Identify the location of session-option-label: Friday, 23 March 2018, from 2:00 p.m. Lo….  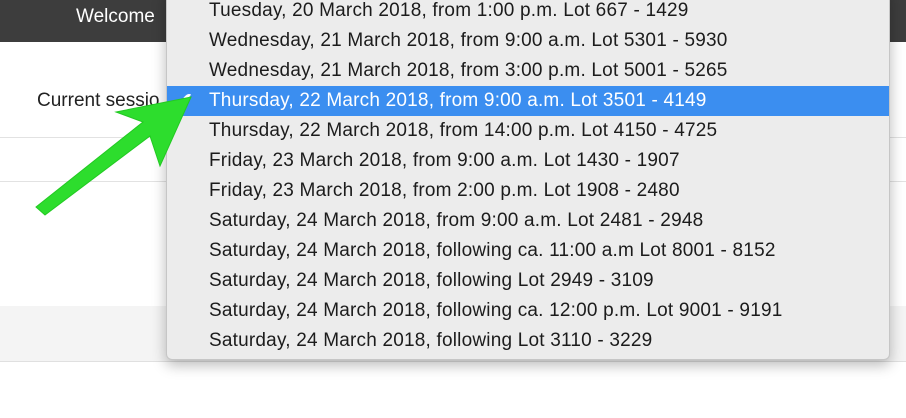
(444, 190).